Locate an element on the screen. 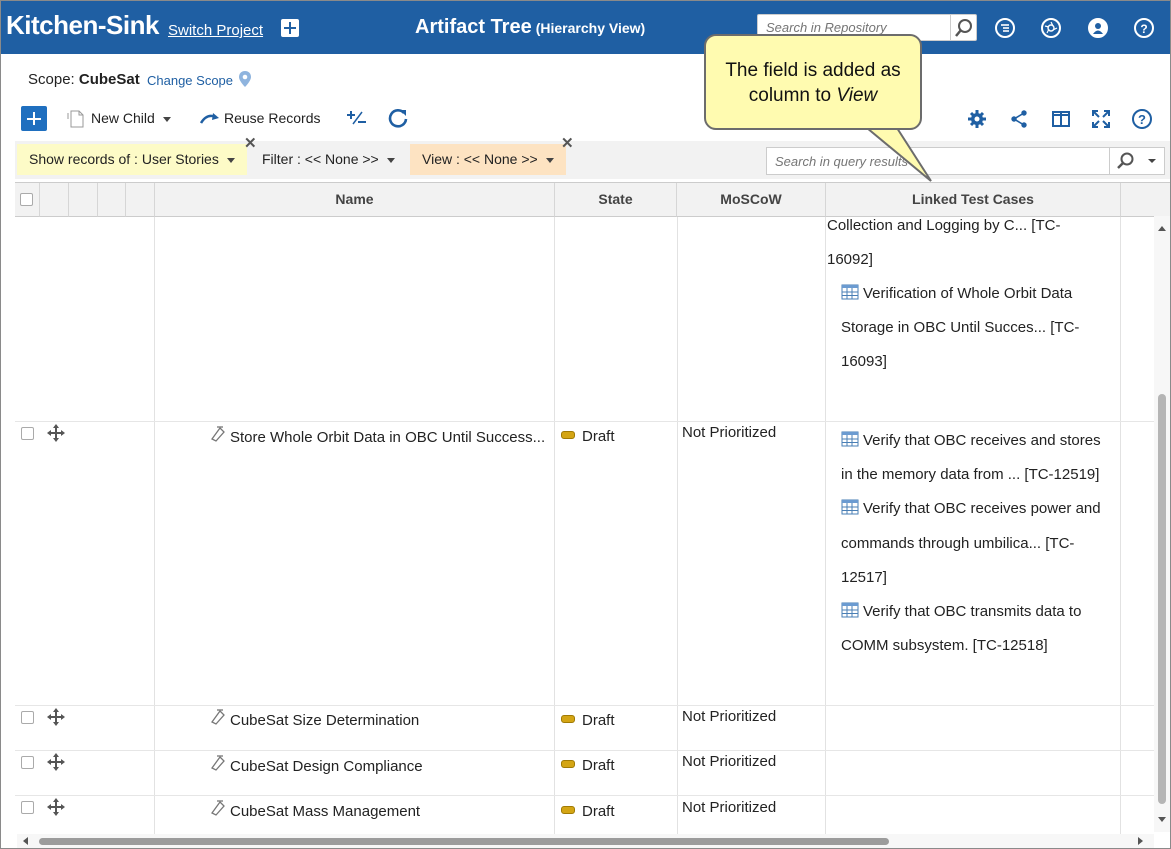 The image size is (1171, 849). annotation-callout: The field is added as column to View is located at coordinates (813, 82).